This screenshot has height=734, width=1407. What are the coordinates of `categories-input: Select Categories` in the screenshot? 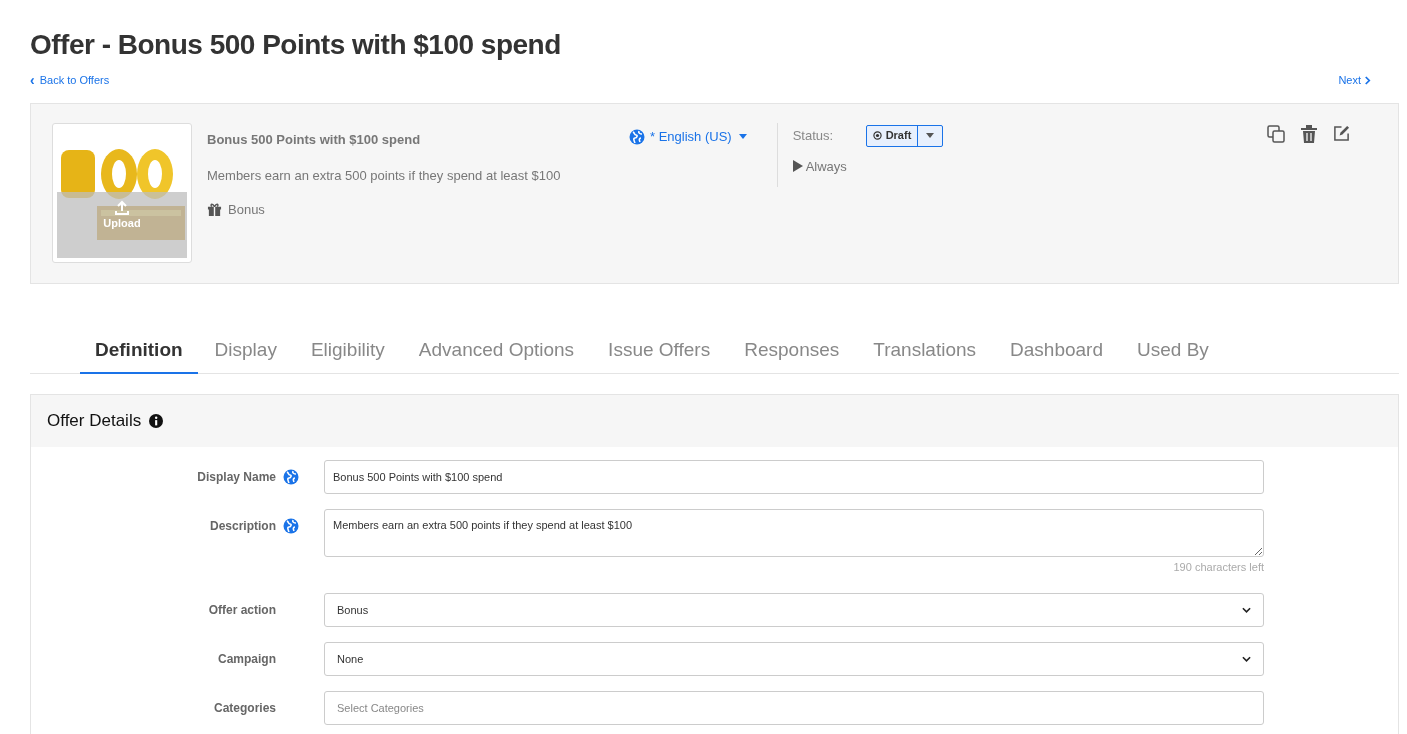 It's located at (794, 708).